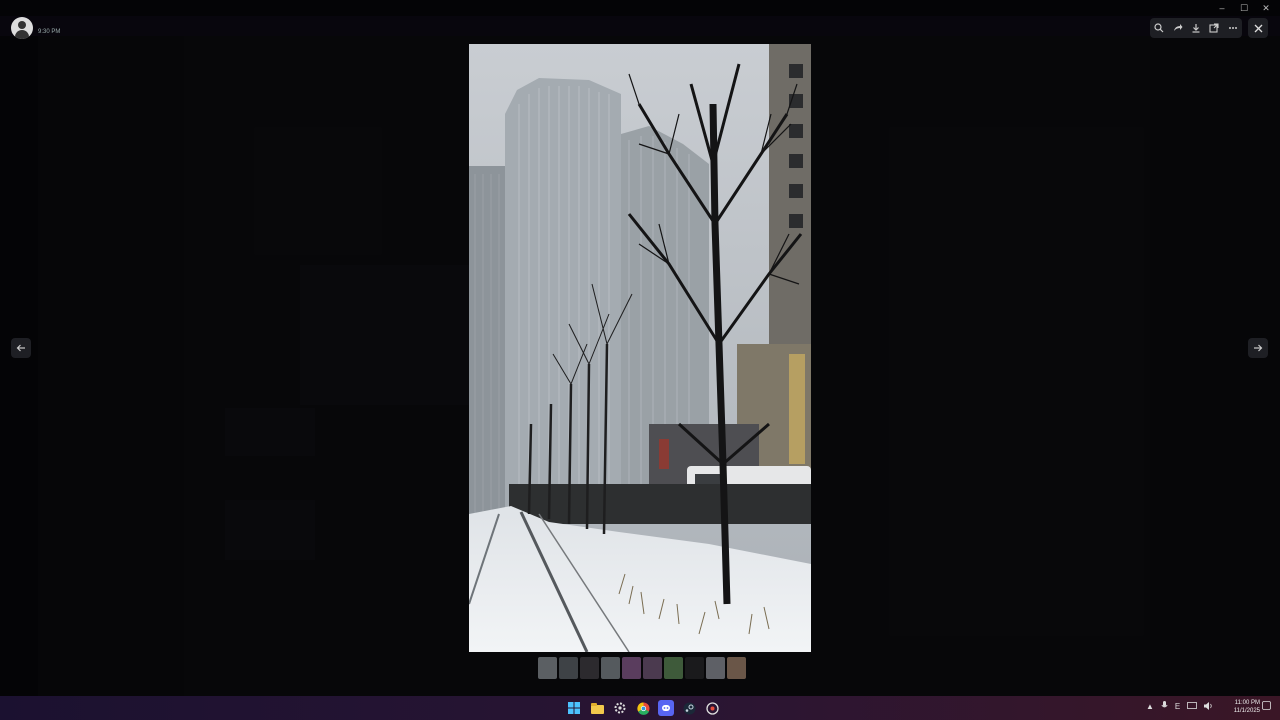 This screenshot has width=1280, height=720. I want to click on taskbar-apps, so click(643, 708).